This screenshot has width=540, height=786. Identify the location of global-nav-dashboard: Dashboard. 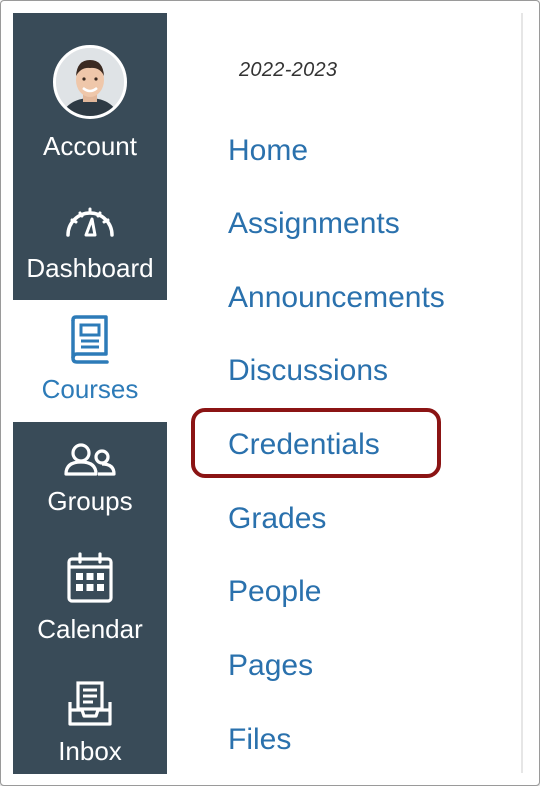
(90, 242).